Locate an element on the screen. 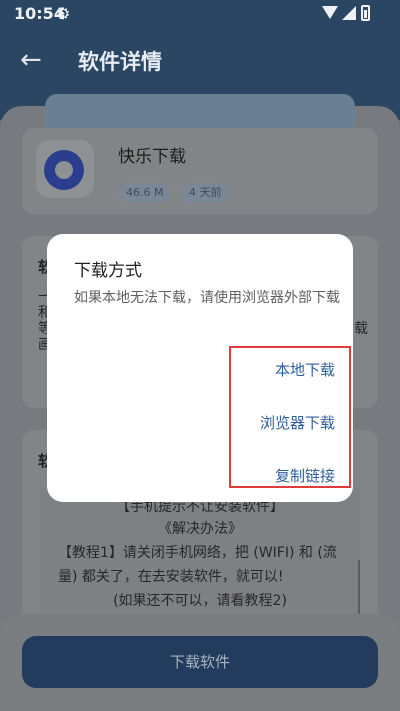 The width and height of the screenshot is (400, 711). download-software-button: 下载软件 is located at coordinates (200, 662).